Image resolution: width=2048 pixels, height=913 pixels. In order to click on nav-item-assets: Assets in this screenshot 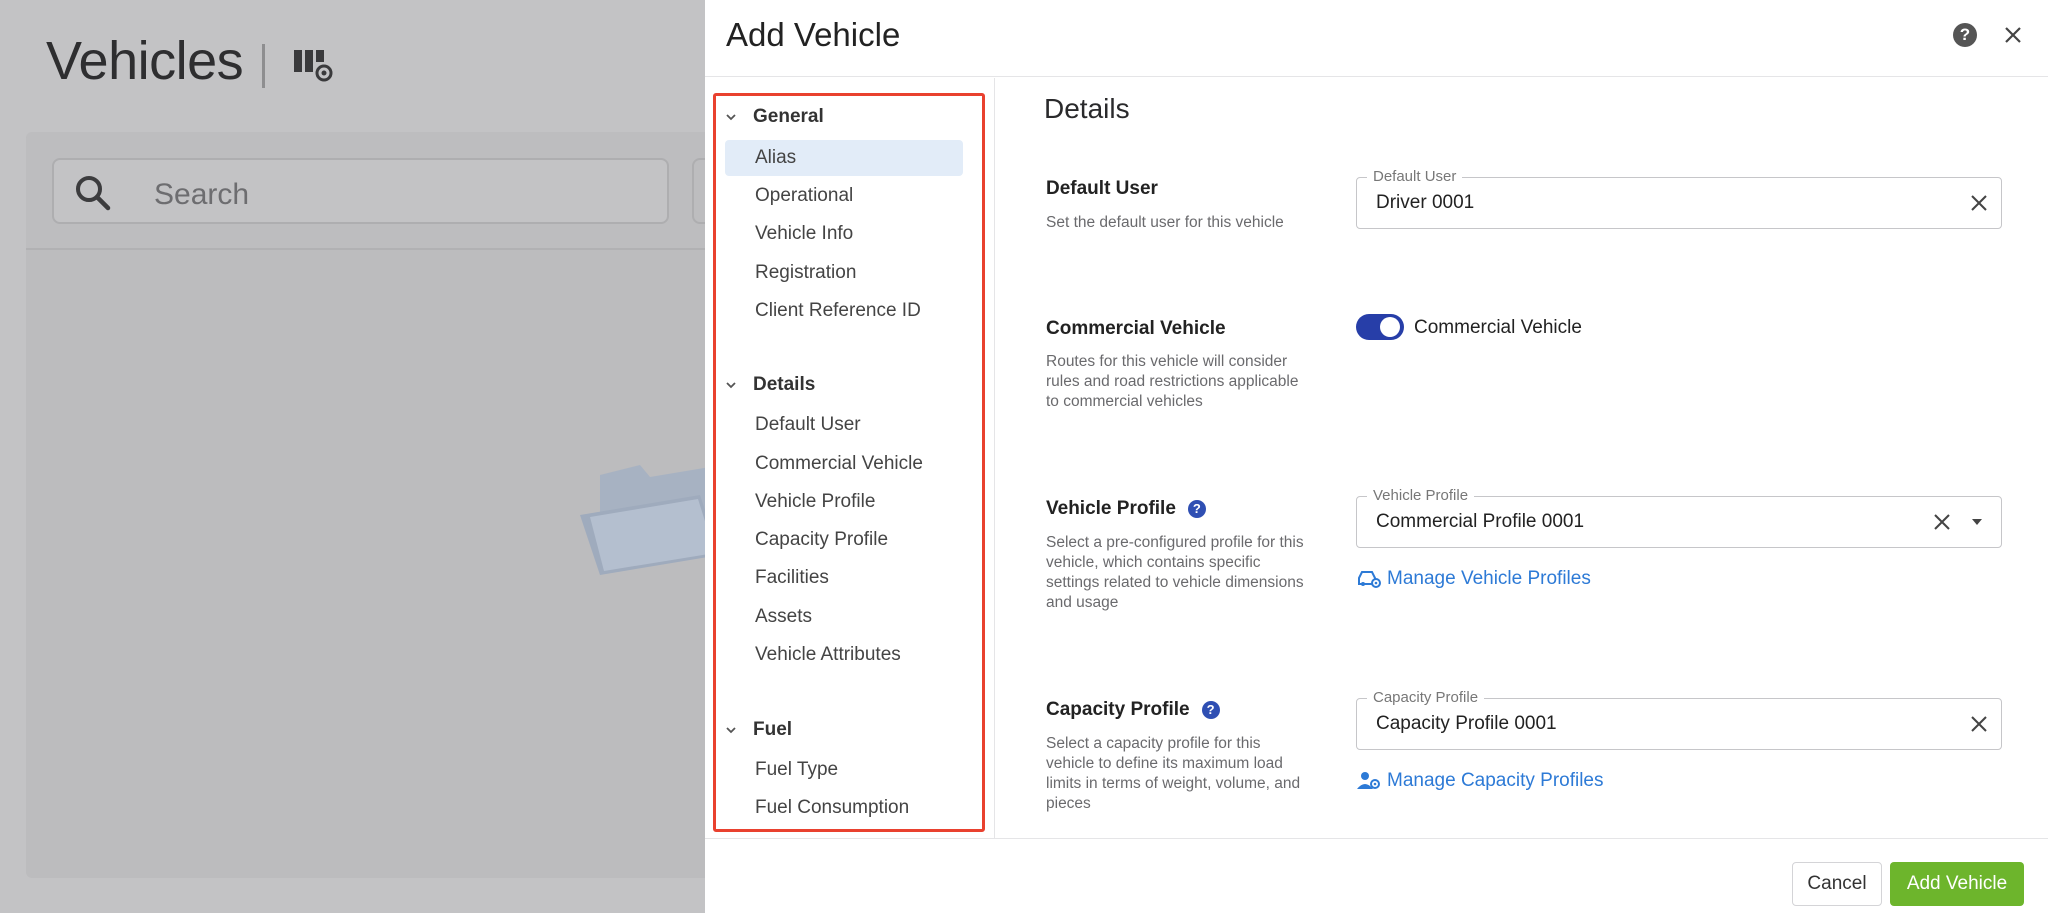, I will do `click(844, 617)`.